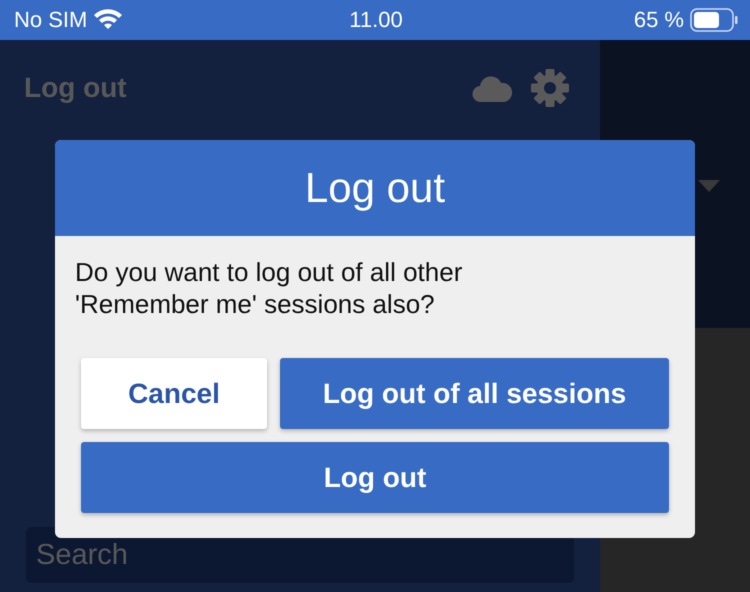 Image resolution: width=750 pixels, height=592 pixels. Describe the element at coordinates (659, 20) in the screenshot. I see `battery-percent: 65 %` at that location.